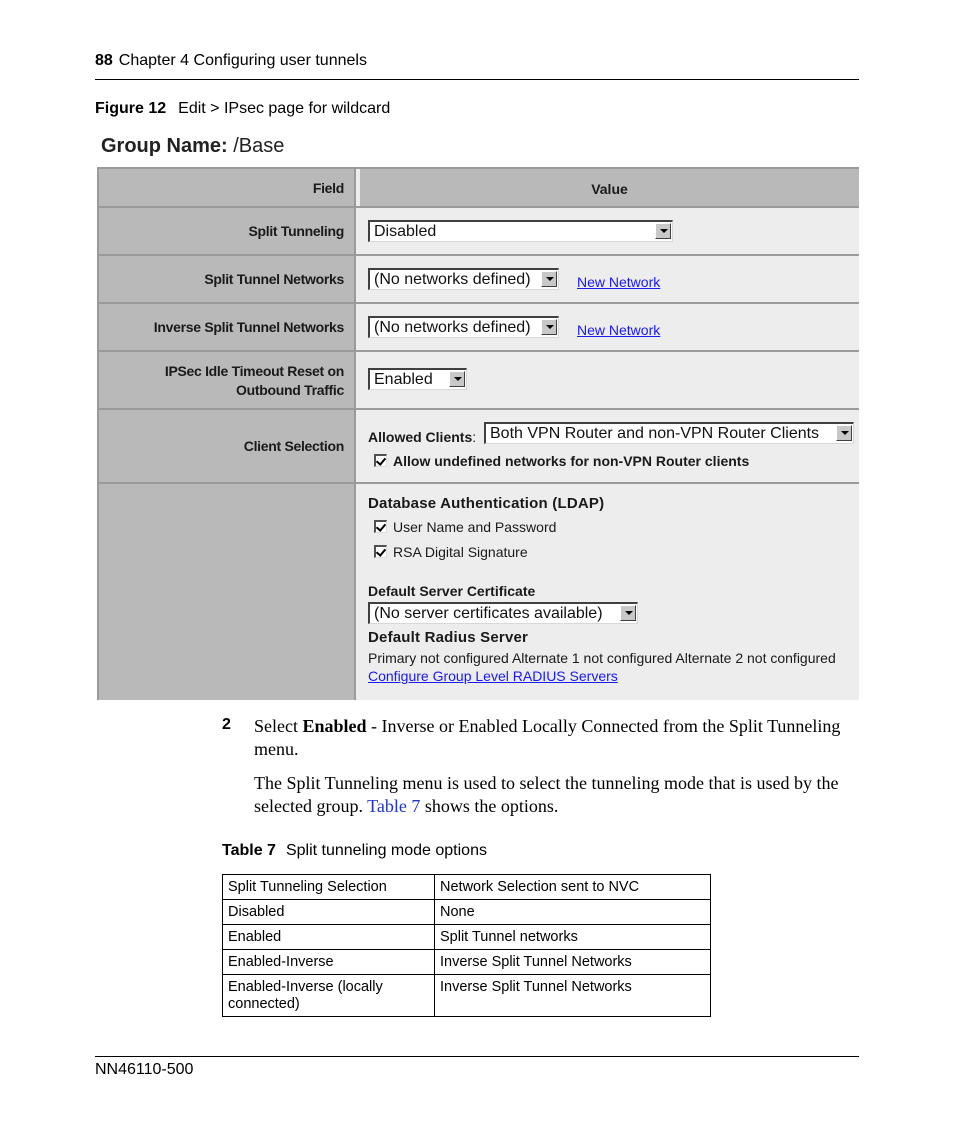  Describe the element at coordinates (328, 912) in the screenshot. I see `table-cell: Disabled` at that location.